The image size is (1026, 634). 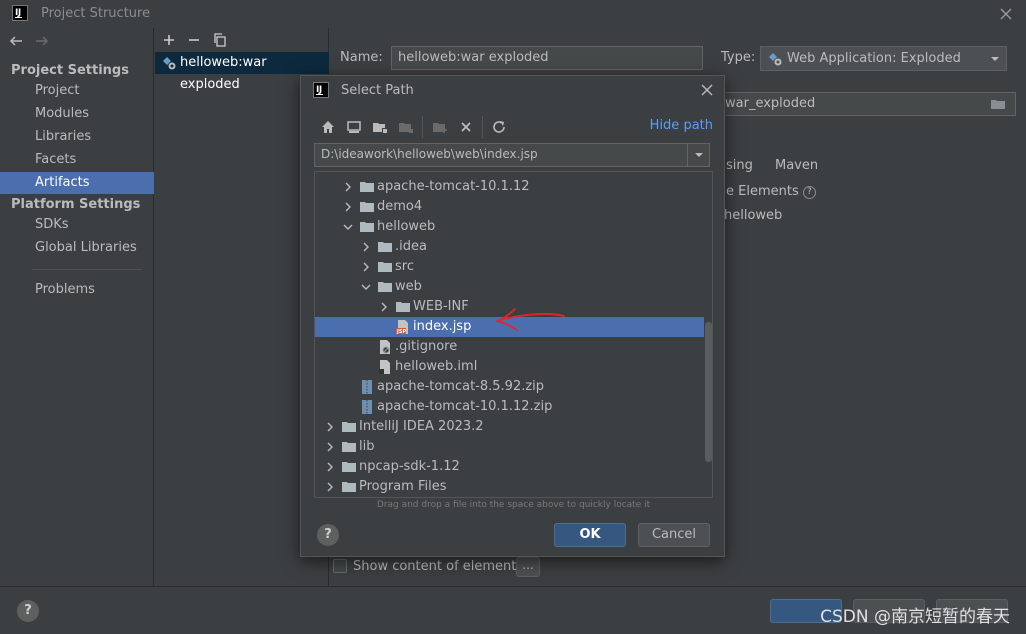 I want to click on home-icon, so click(x=328, y=127).